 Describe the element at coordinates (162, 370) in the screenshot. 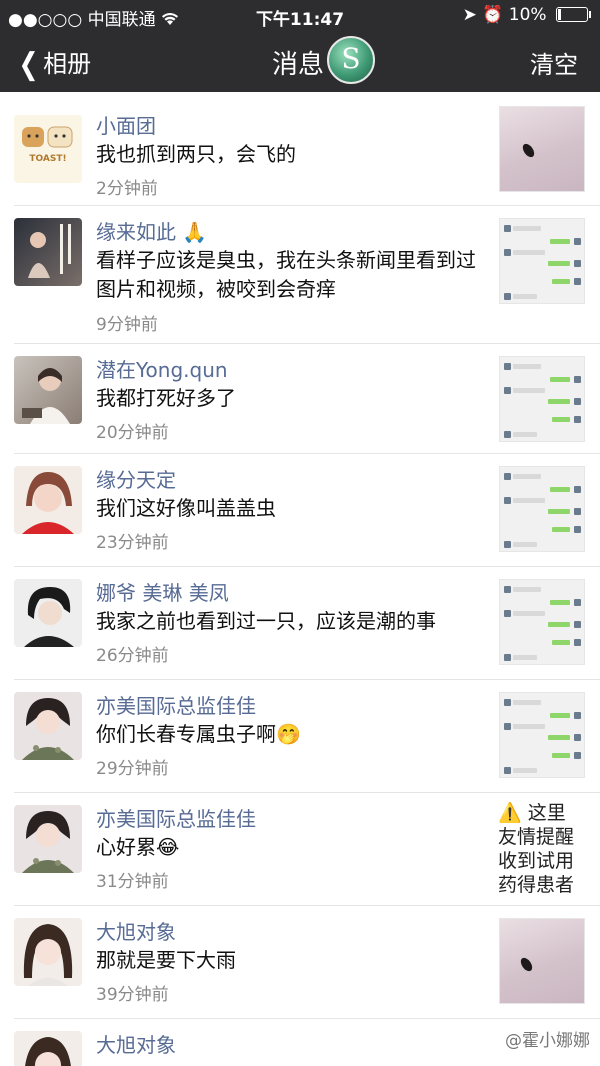

I see `sender-name: 潜在Yong.qun` at that location.